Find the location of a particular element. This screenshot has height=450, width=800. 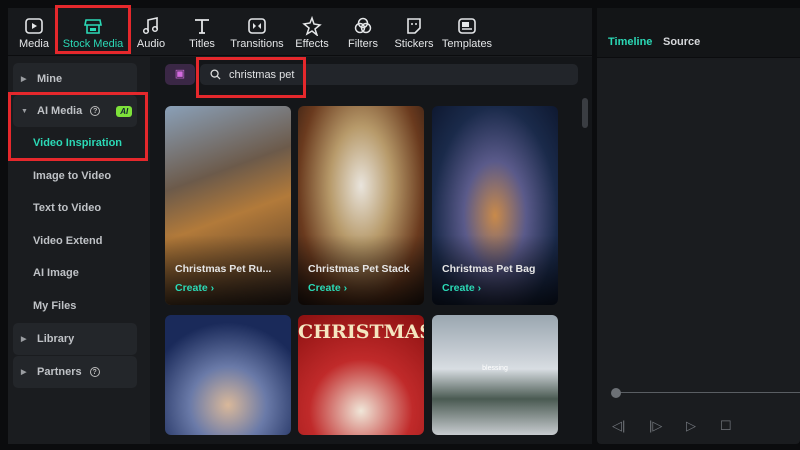

filter-icon is located at coordinates (363, 25).